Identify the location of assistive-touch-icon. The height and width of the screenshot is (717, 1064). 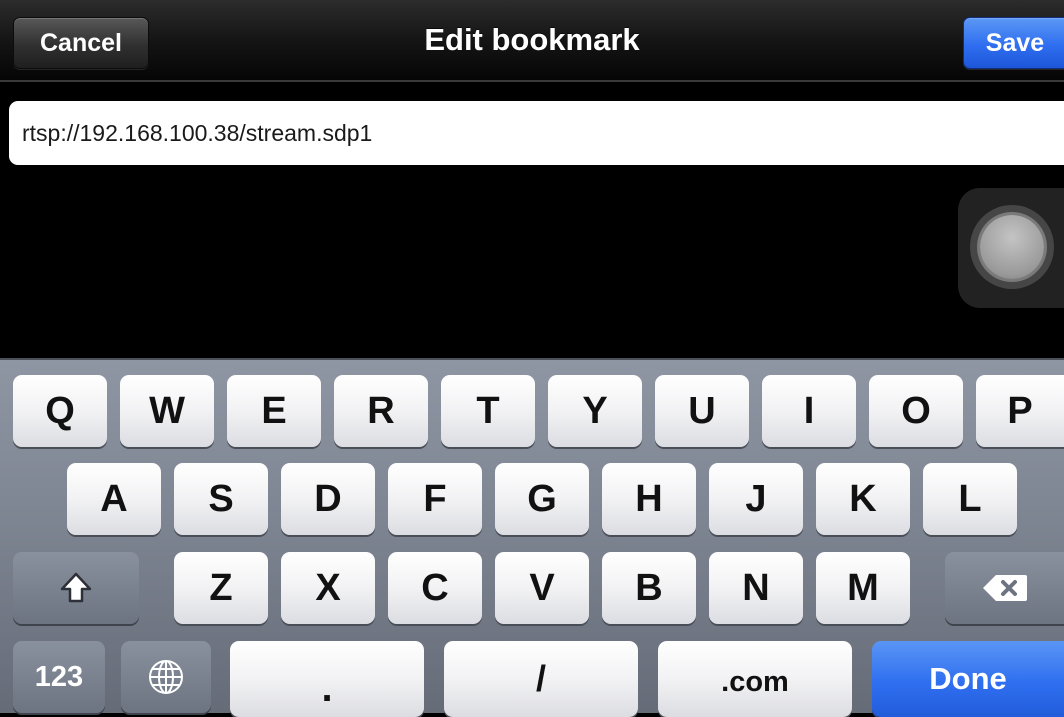
(1012, 247).